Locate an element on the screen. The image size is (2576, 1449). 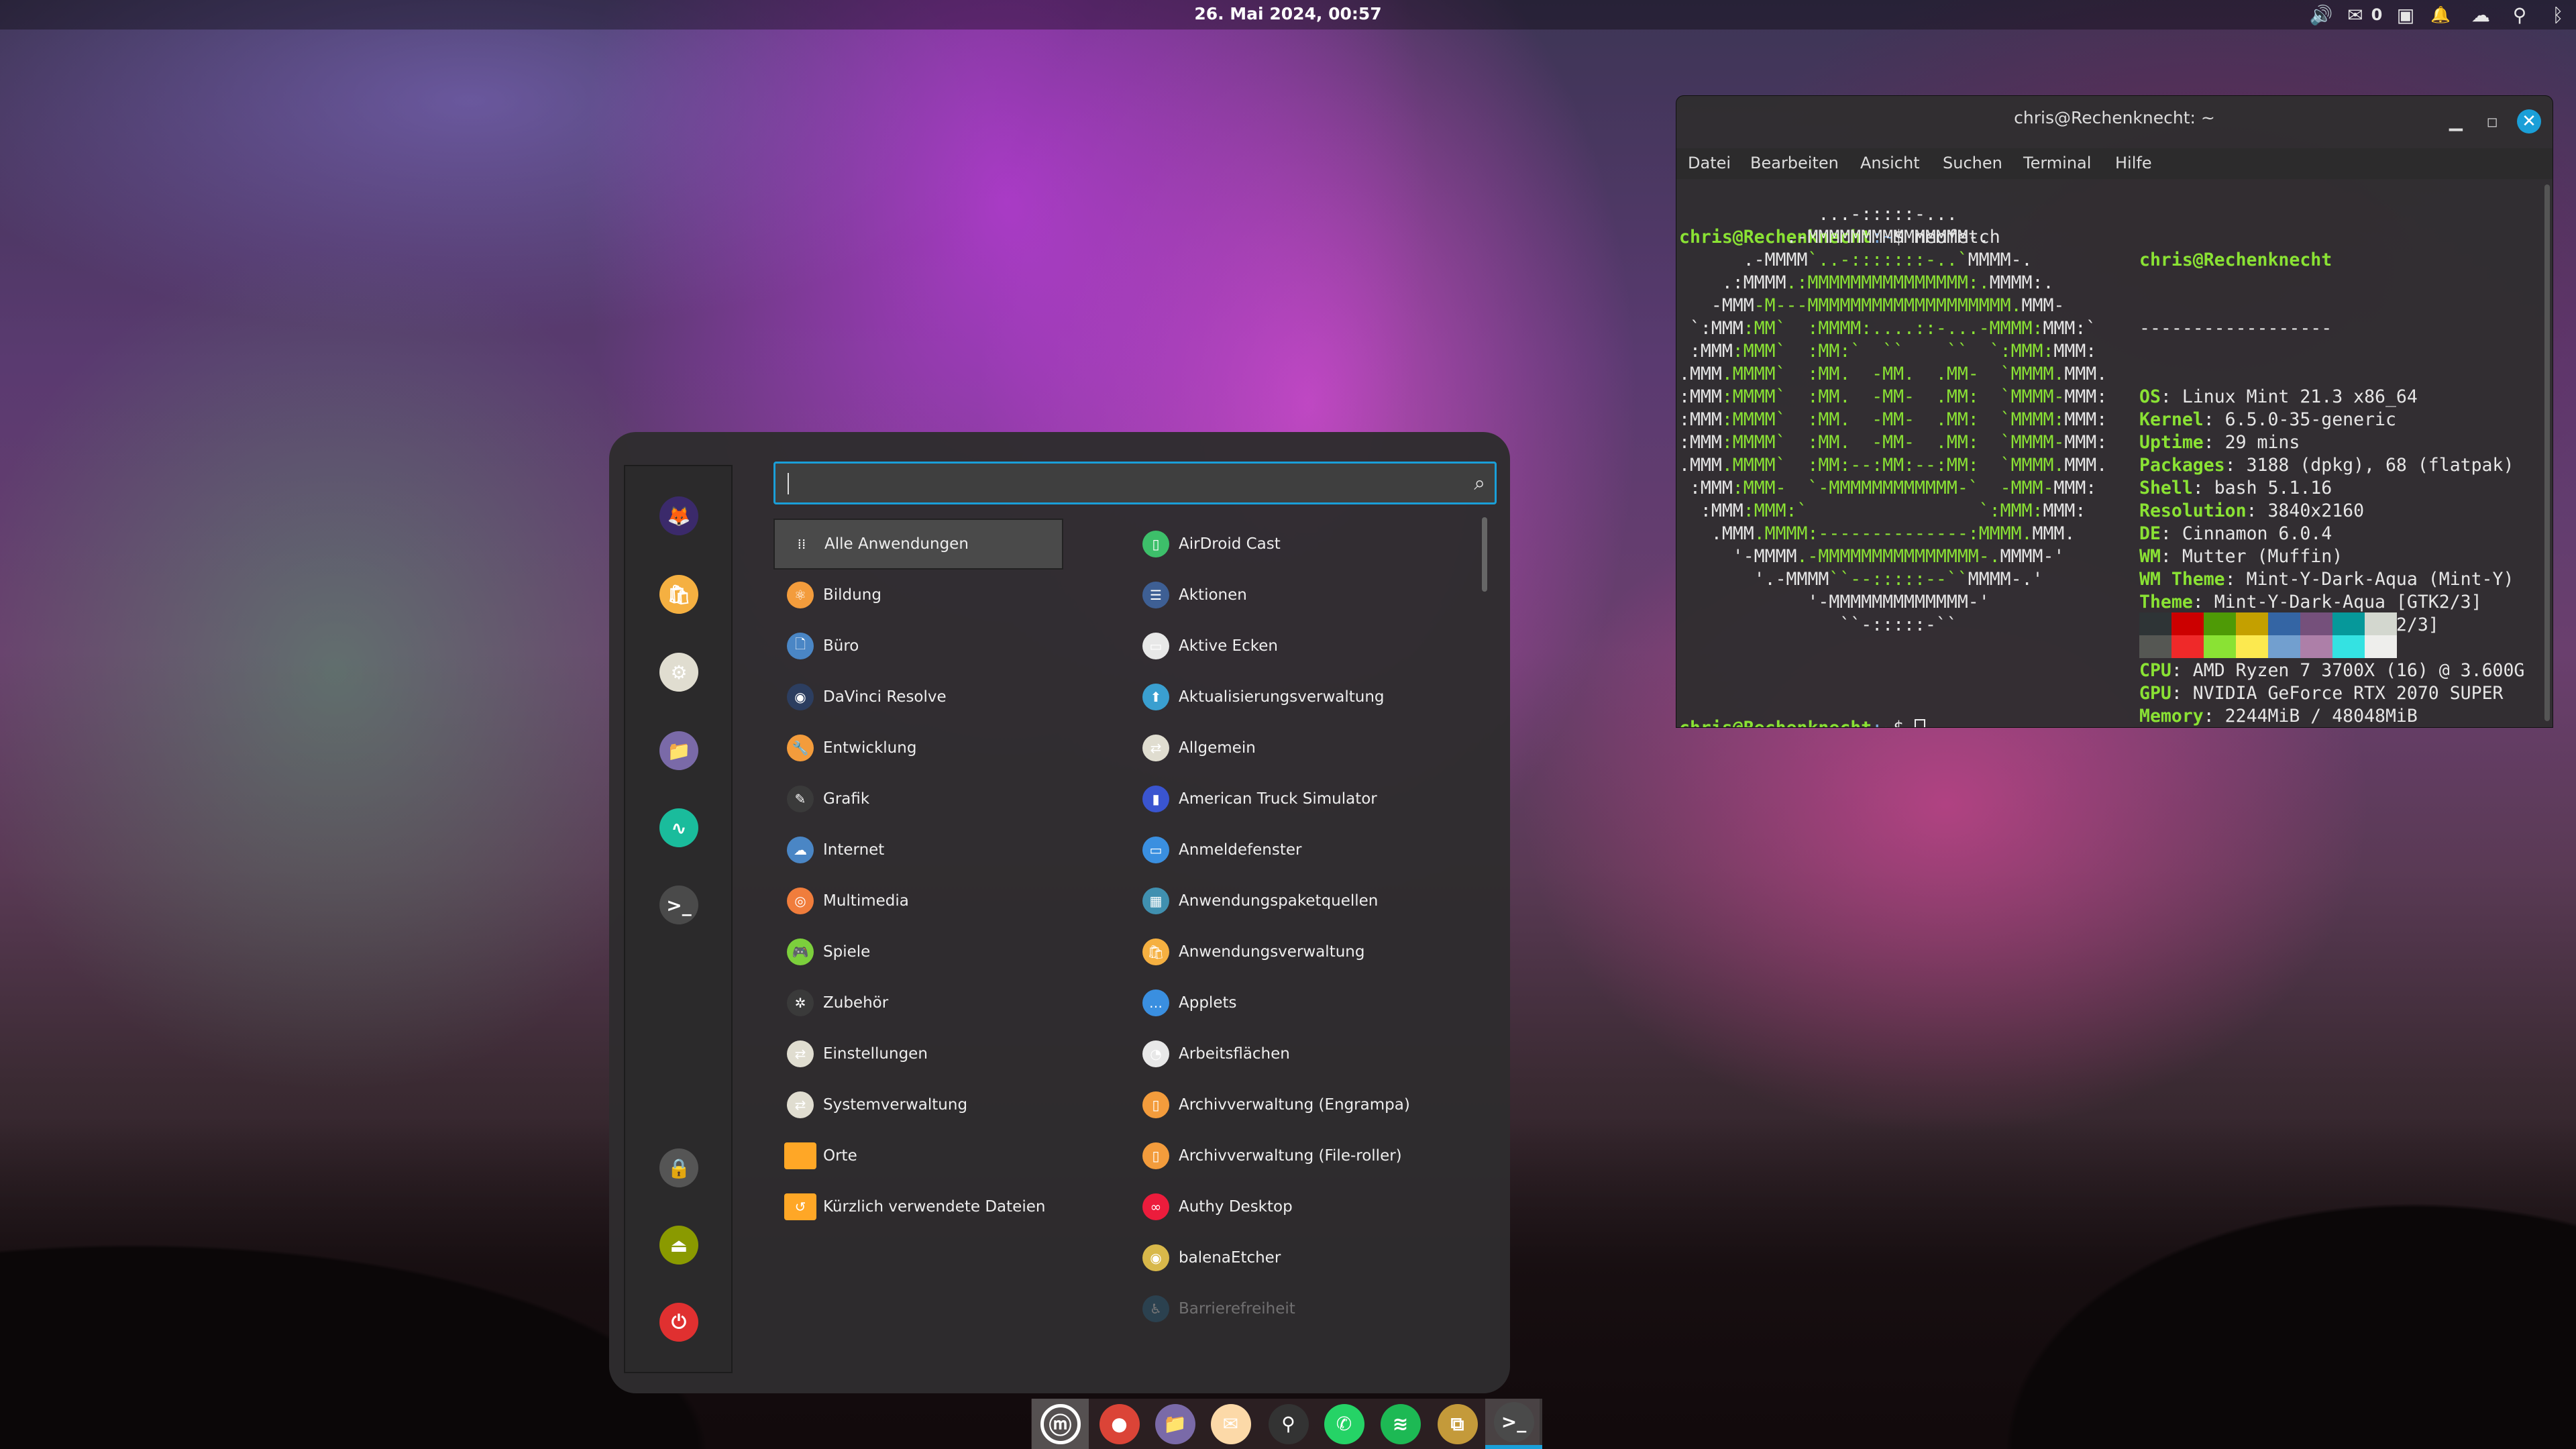
sidebar-software-manager-button: 🛍 is located at coordinates (678, 594).